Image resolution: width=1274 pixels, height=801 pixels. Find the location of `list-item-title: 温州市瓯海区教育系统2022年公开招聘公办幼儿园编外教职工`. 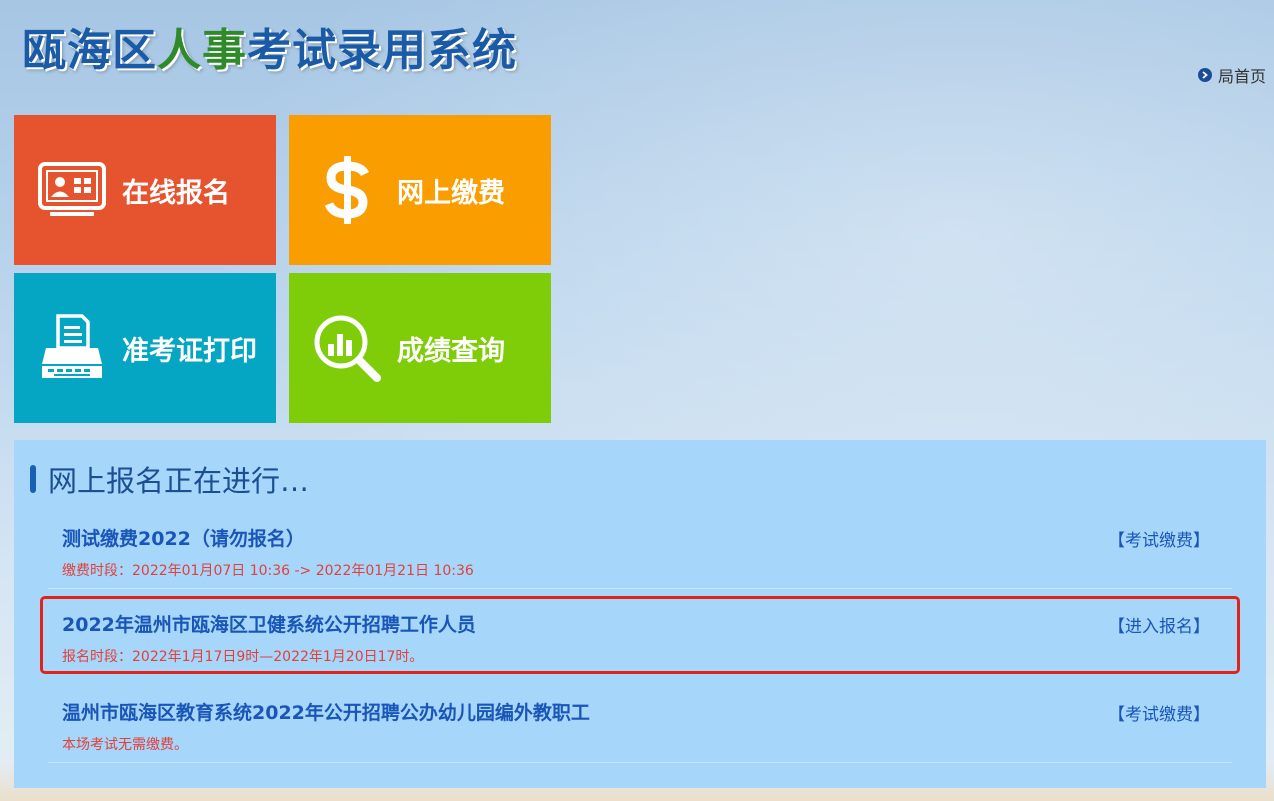

list-item-title: 温州市瓯海区教育系统2022年公开招聘公办幼儿园编外教职工 is located at coordinates (326, 711).